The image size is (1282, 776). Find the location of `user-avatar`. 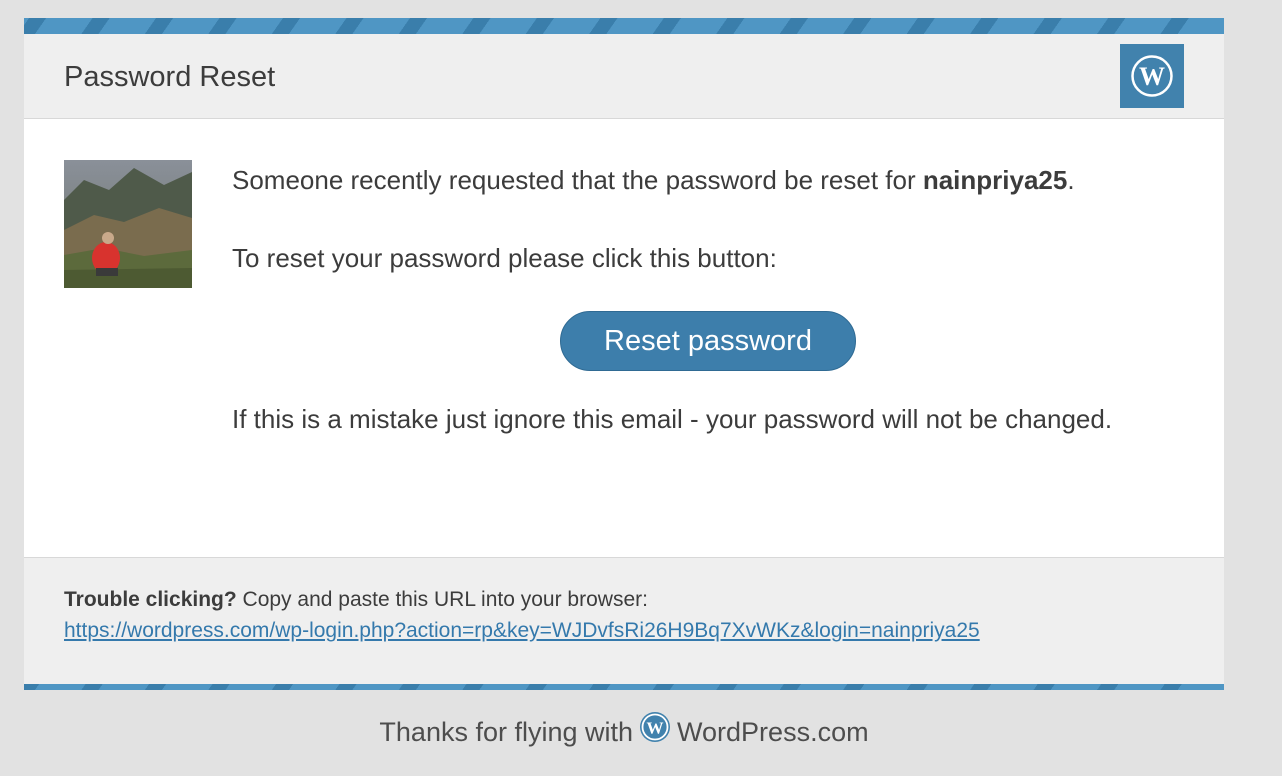

user-avatar is located at coordinates (128, 224).